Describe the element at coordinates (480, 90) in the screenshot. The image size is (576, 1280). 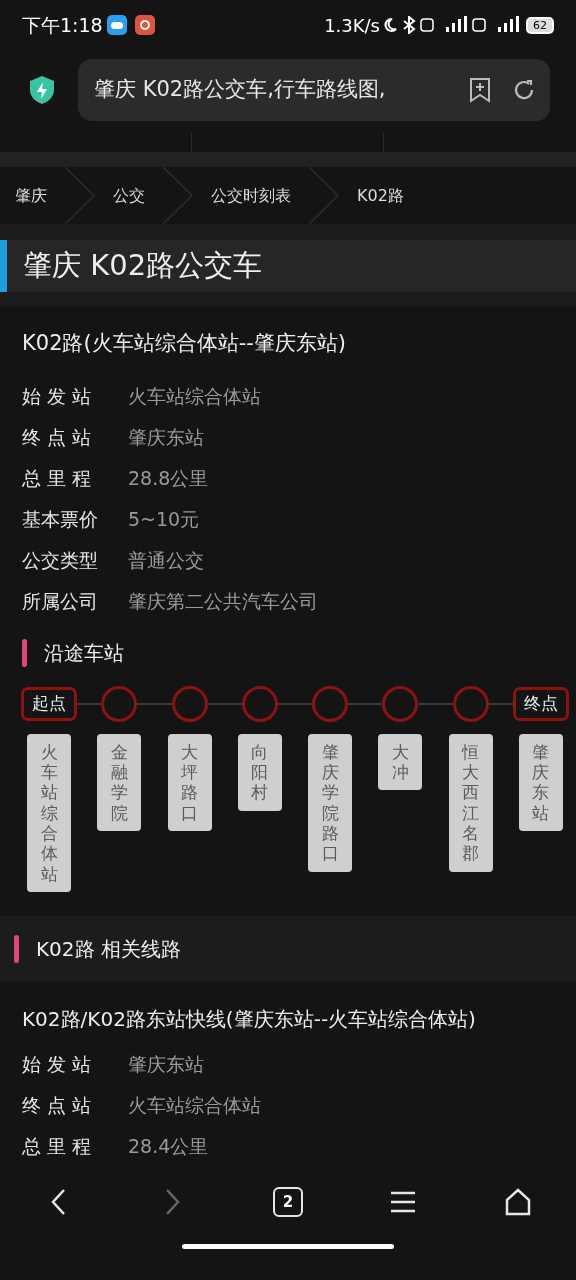
I see `bookmark-add-icon` at that location.